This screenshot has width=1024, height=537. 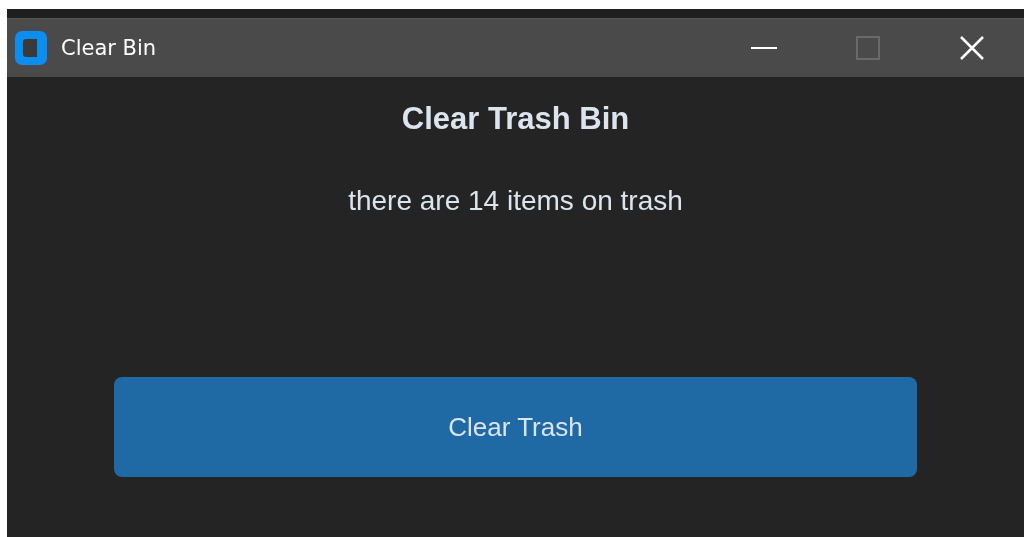 I want to click on clear-trash-button: Clear Trash, so click(x=515, y=427).